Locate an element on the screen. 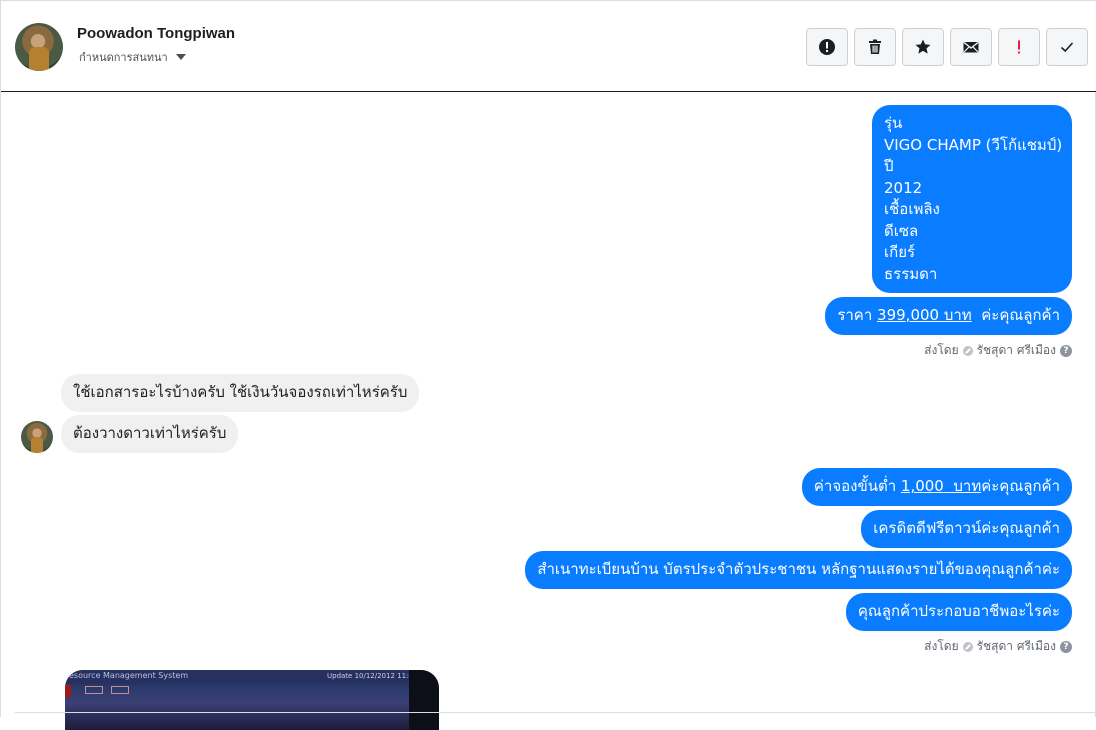  message-line: ธรรมดา is located at coordinates (911, 273).